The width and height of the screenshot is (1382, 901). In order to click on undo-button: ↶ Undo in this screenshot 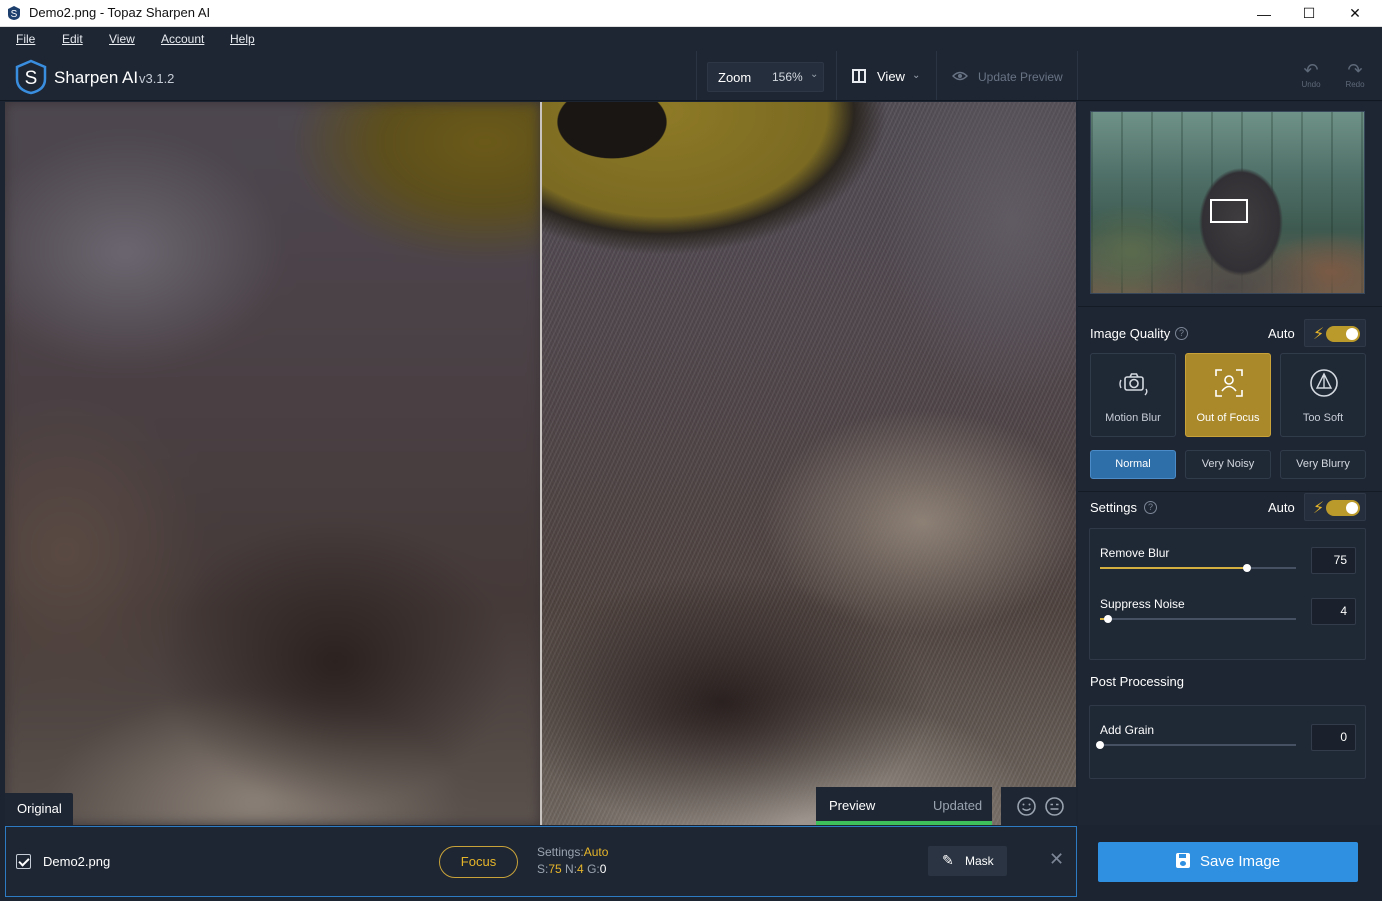, I will do `click(1311, 78)`.